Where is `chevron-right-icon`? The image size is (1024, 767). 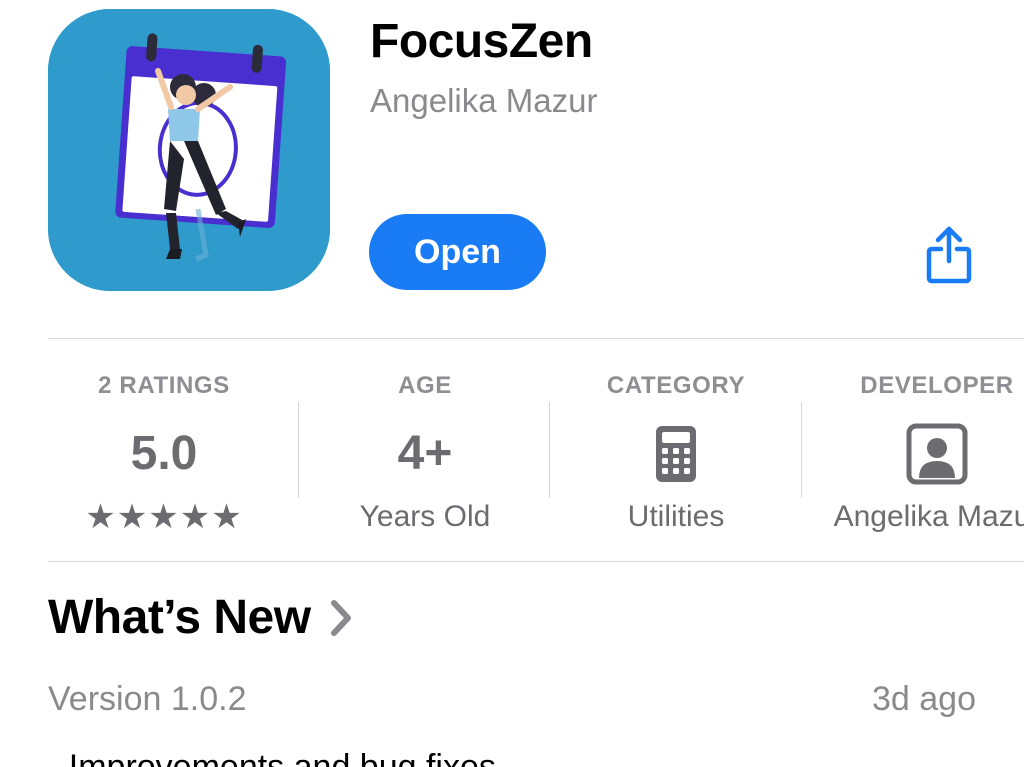
chevron-right-icon is located at coordinates (341, 618).